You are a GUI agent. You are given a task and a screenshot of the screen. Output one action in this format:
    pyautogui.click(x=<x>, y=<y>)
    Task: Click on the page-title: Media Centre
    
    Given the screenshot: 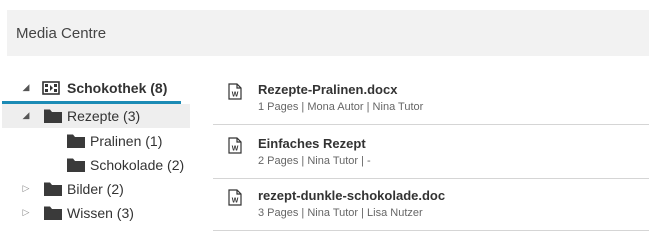 What is the action you would take?
    pyautogui.click(x=61, y=33)
    